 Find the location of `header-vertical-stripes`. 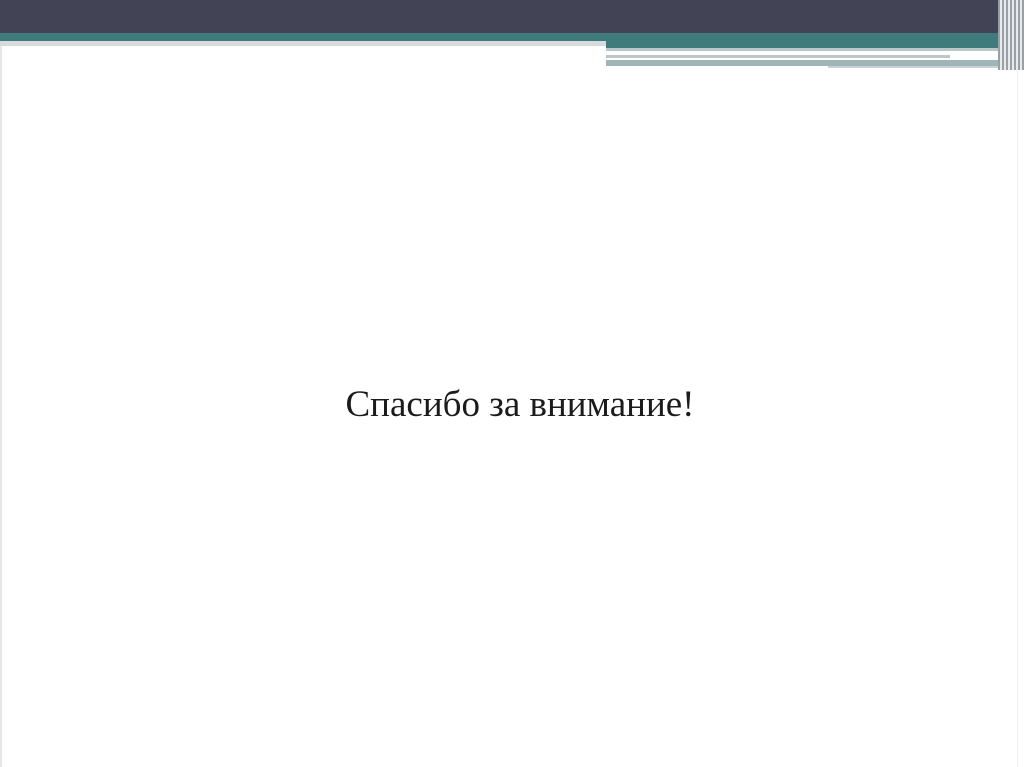

header-vertical-stripes is located at coordinates (1011, 35).